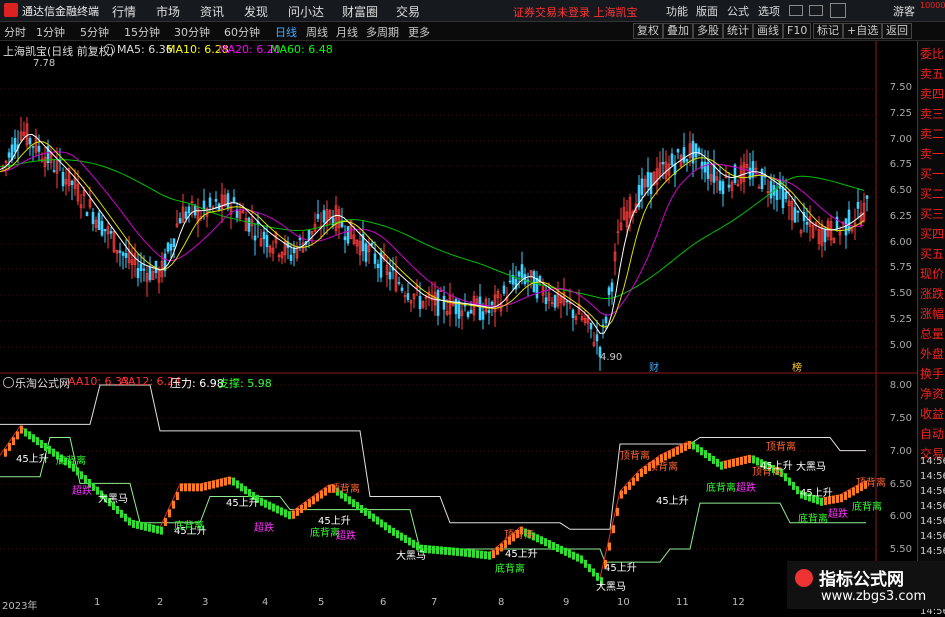  I want to click on period-5min: 5分钟, so click(94, 32).